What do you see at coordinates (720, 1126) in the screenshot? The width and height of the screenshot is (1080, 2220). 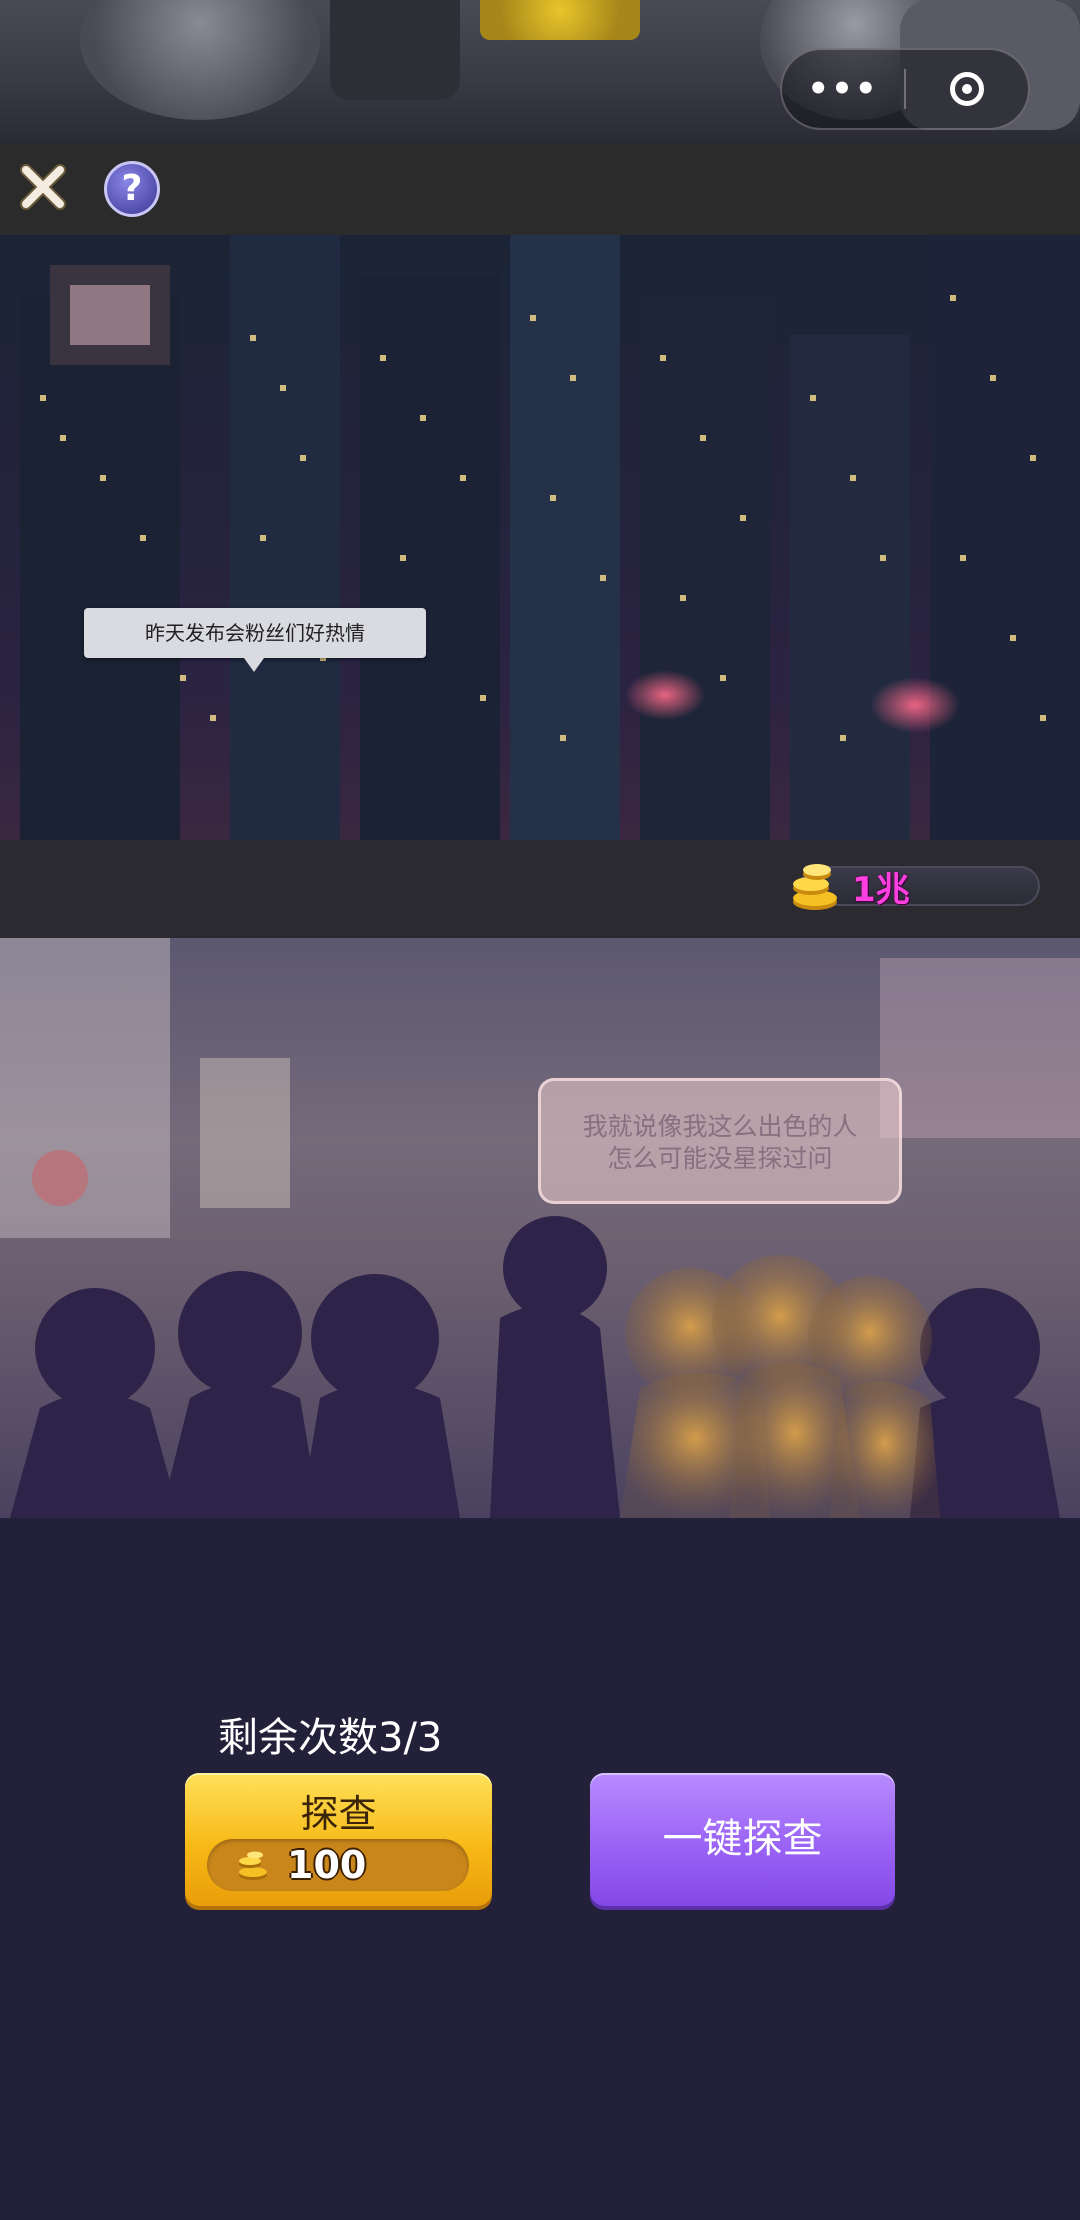 I see `fan-speech-line-1: 我就说像我这么出色的人` at bounding box center [720, 1126].